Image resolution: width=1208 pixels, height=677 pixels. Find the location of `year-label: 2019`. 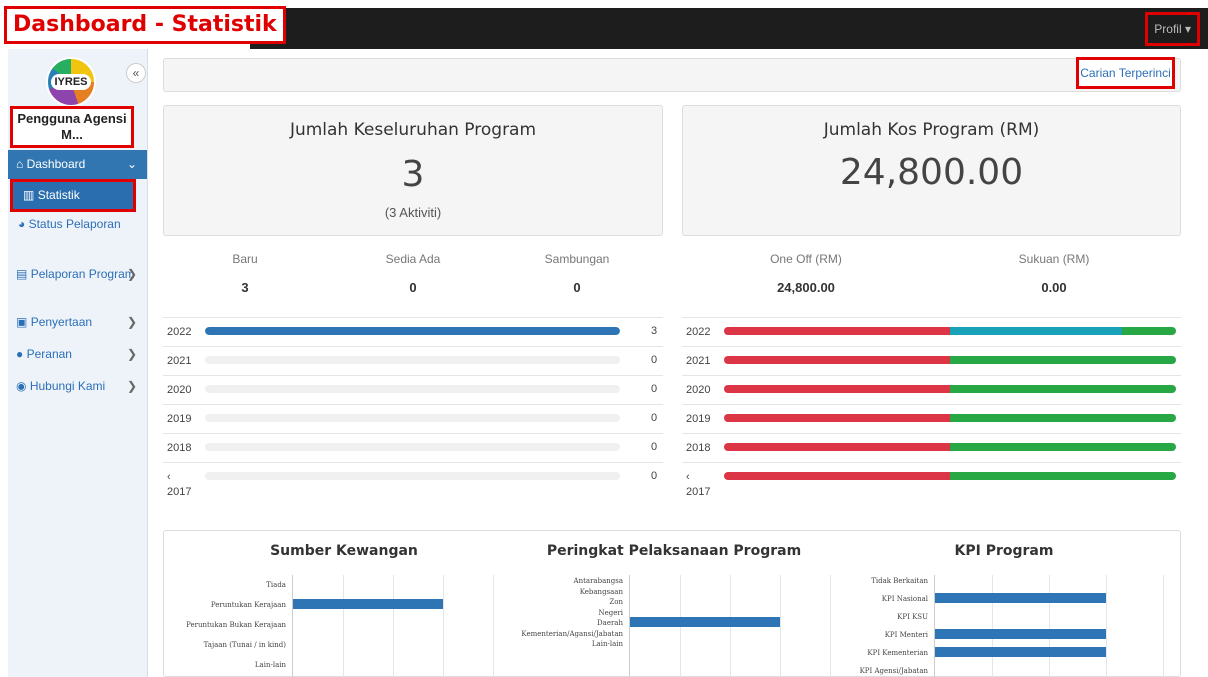

year-label: 2019 is located at coordinates (179, 419).